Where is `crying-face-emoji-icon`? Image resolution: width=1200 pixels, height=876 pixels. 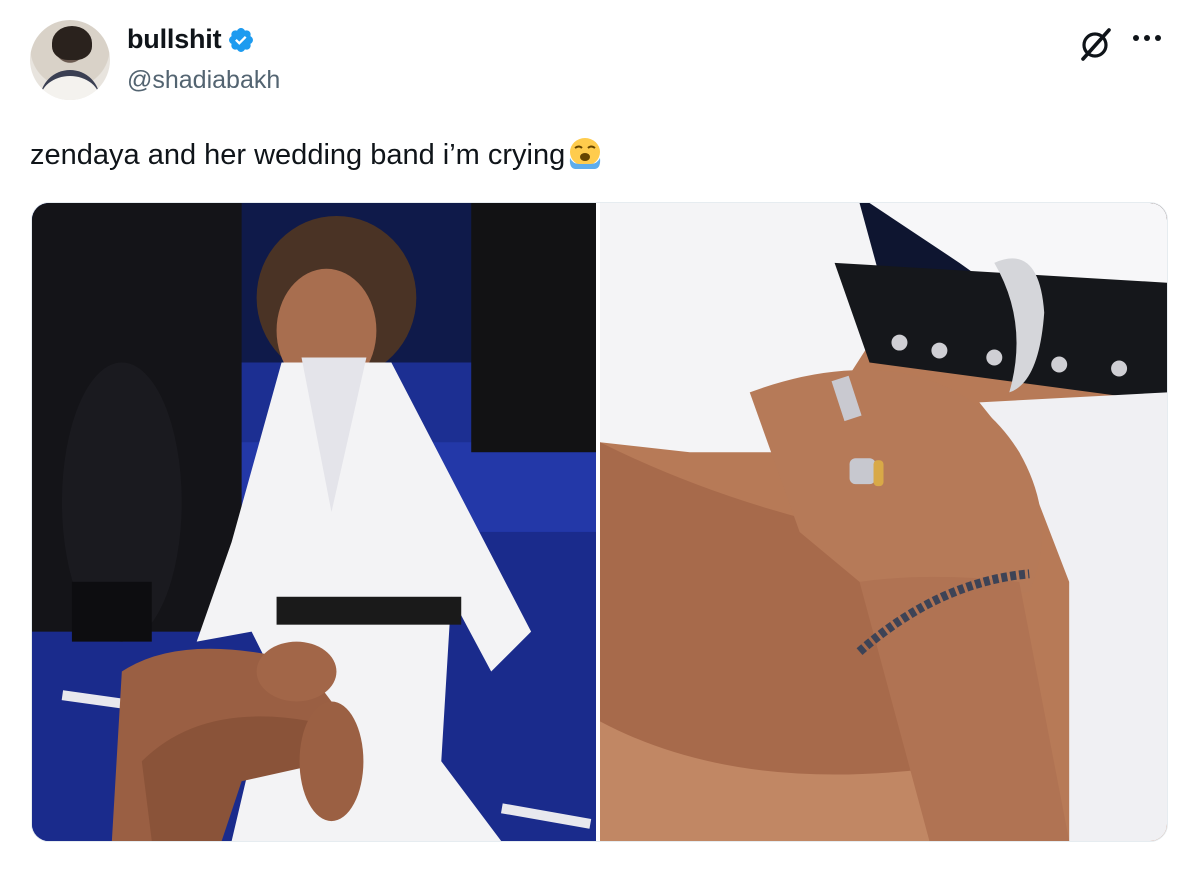
crying-face-emoji-icon is located at coordinates (585, 153).